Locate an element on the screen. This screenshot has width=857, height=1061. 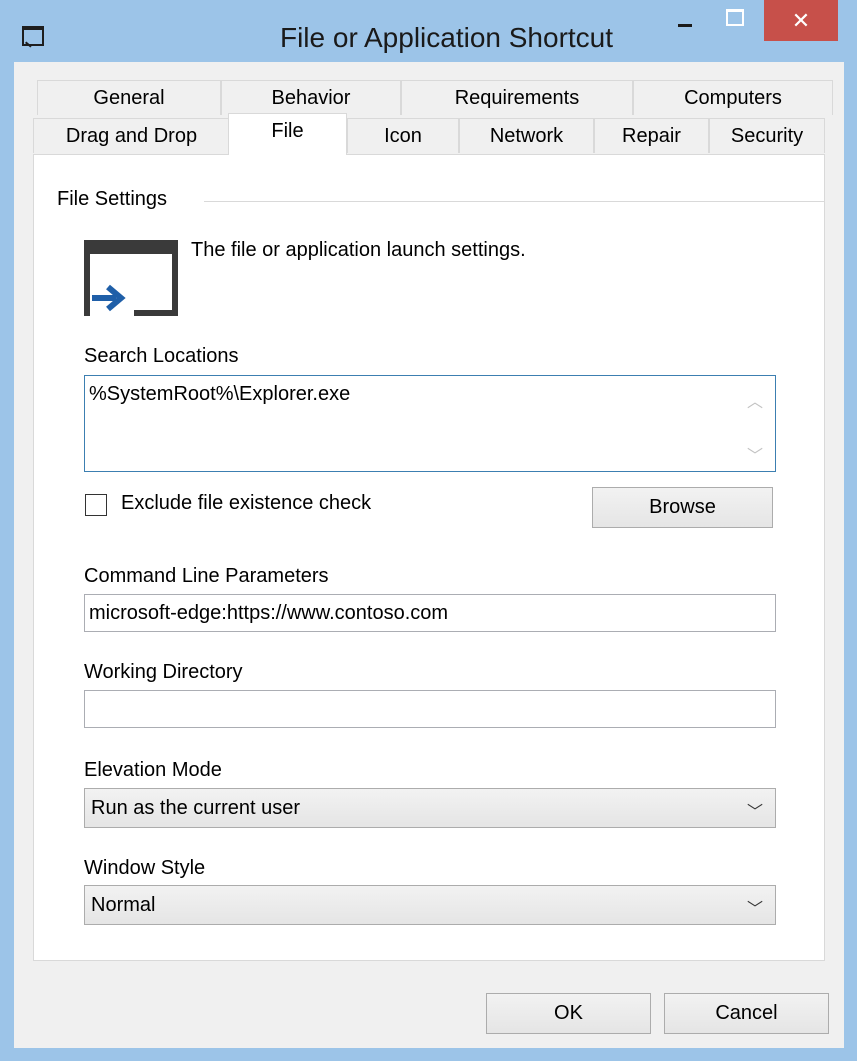
scroll-up-icon: ︿ is located at coordinates (755, 400).